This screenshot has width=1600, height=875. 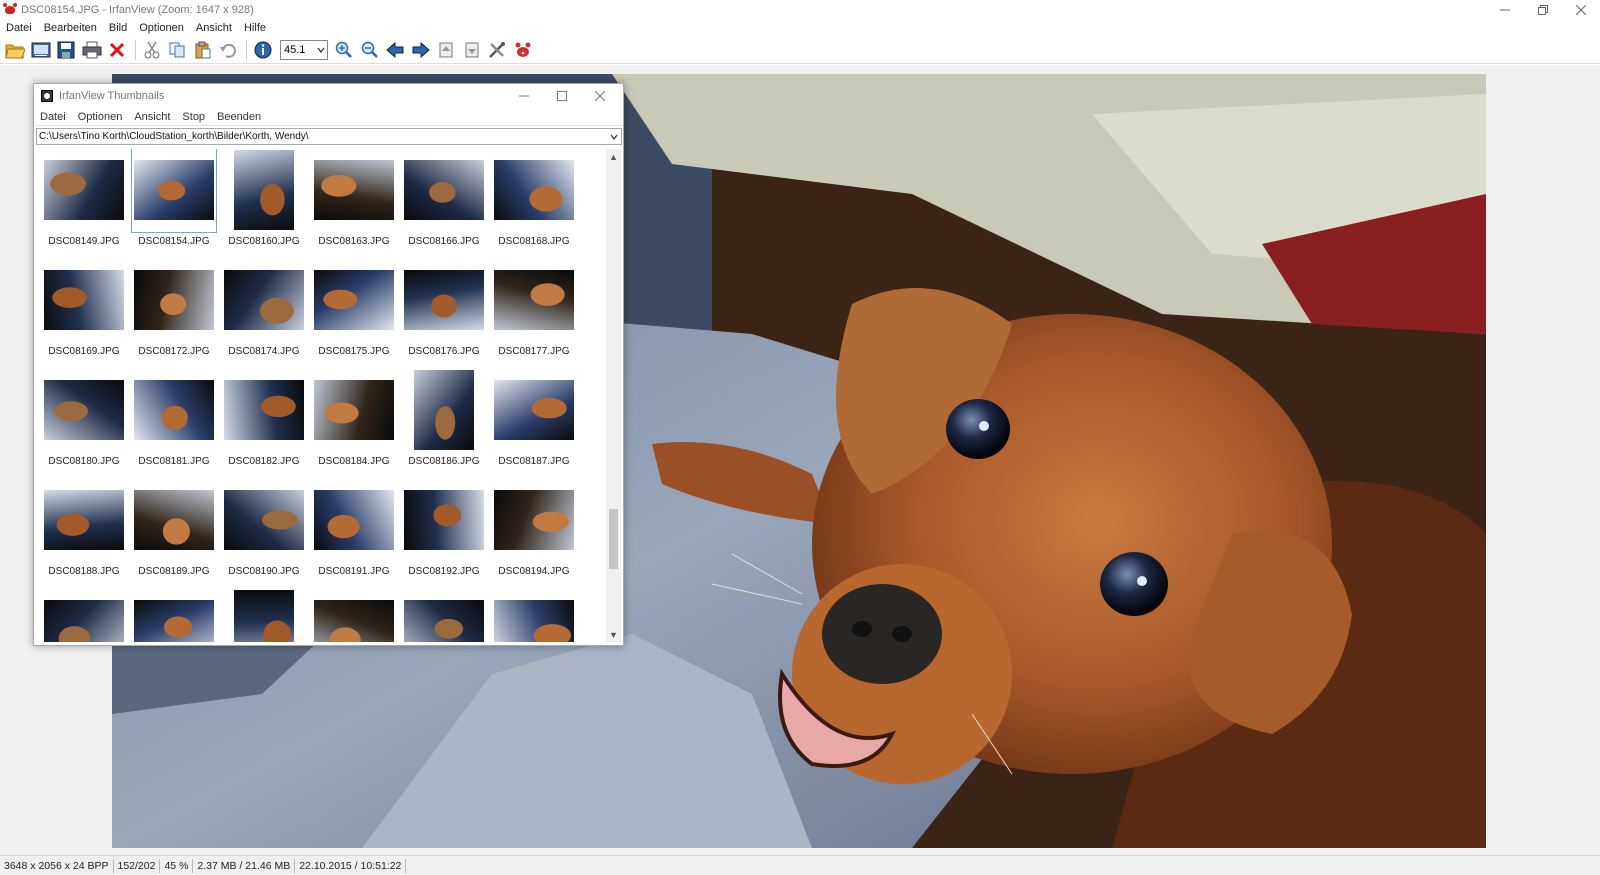 What do you see at coordinates (19, 28) in the screenshot?
I see `menu-datei: Datei` at bounding box center [19, 28].